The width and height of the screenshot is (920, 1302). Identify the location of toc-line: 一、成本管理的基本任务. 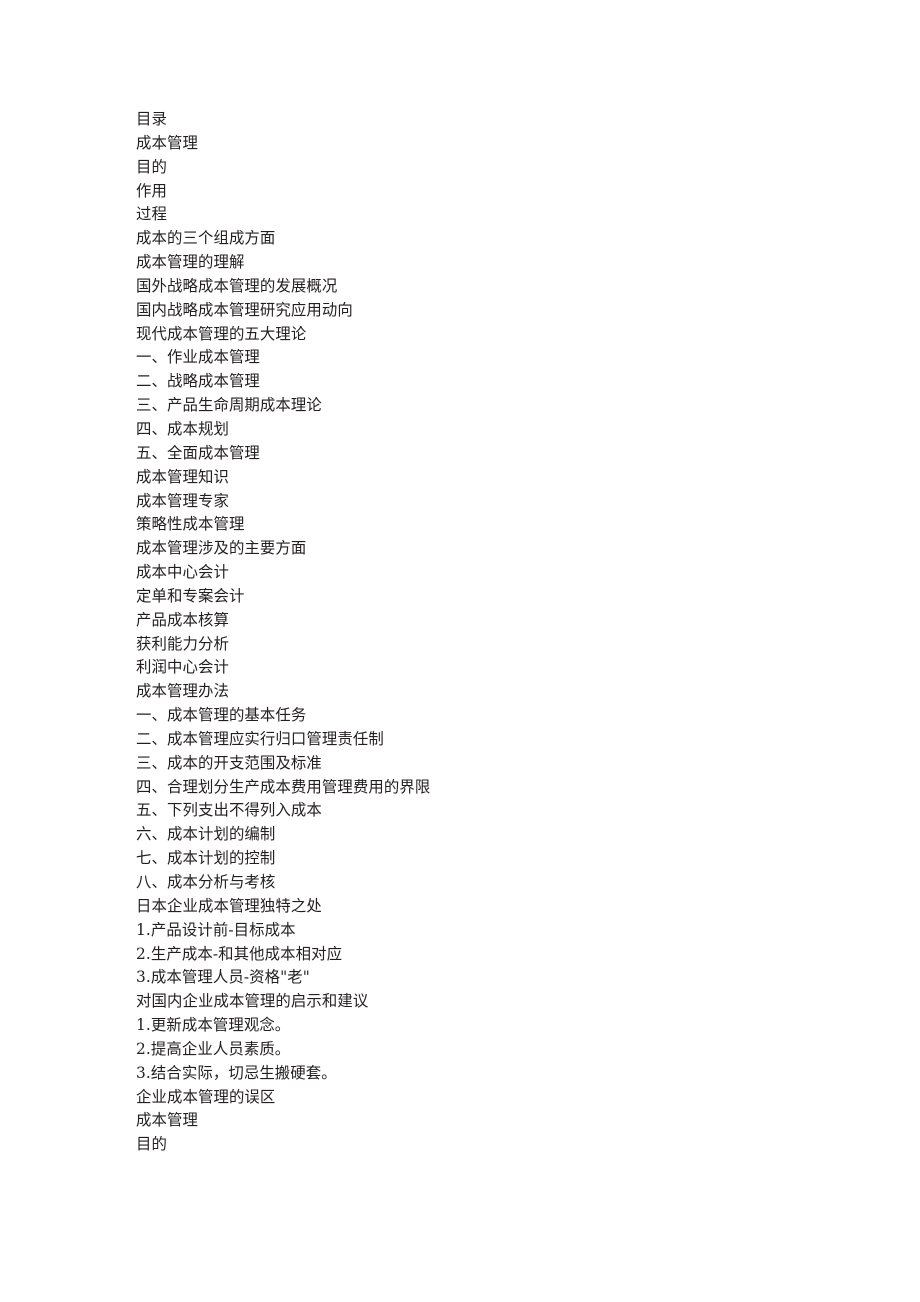
(221, 715).